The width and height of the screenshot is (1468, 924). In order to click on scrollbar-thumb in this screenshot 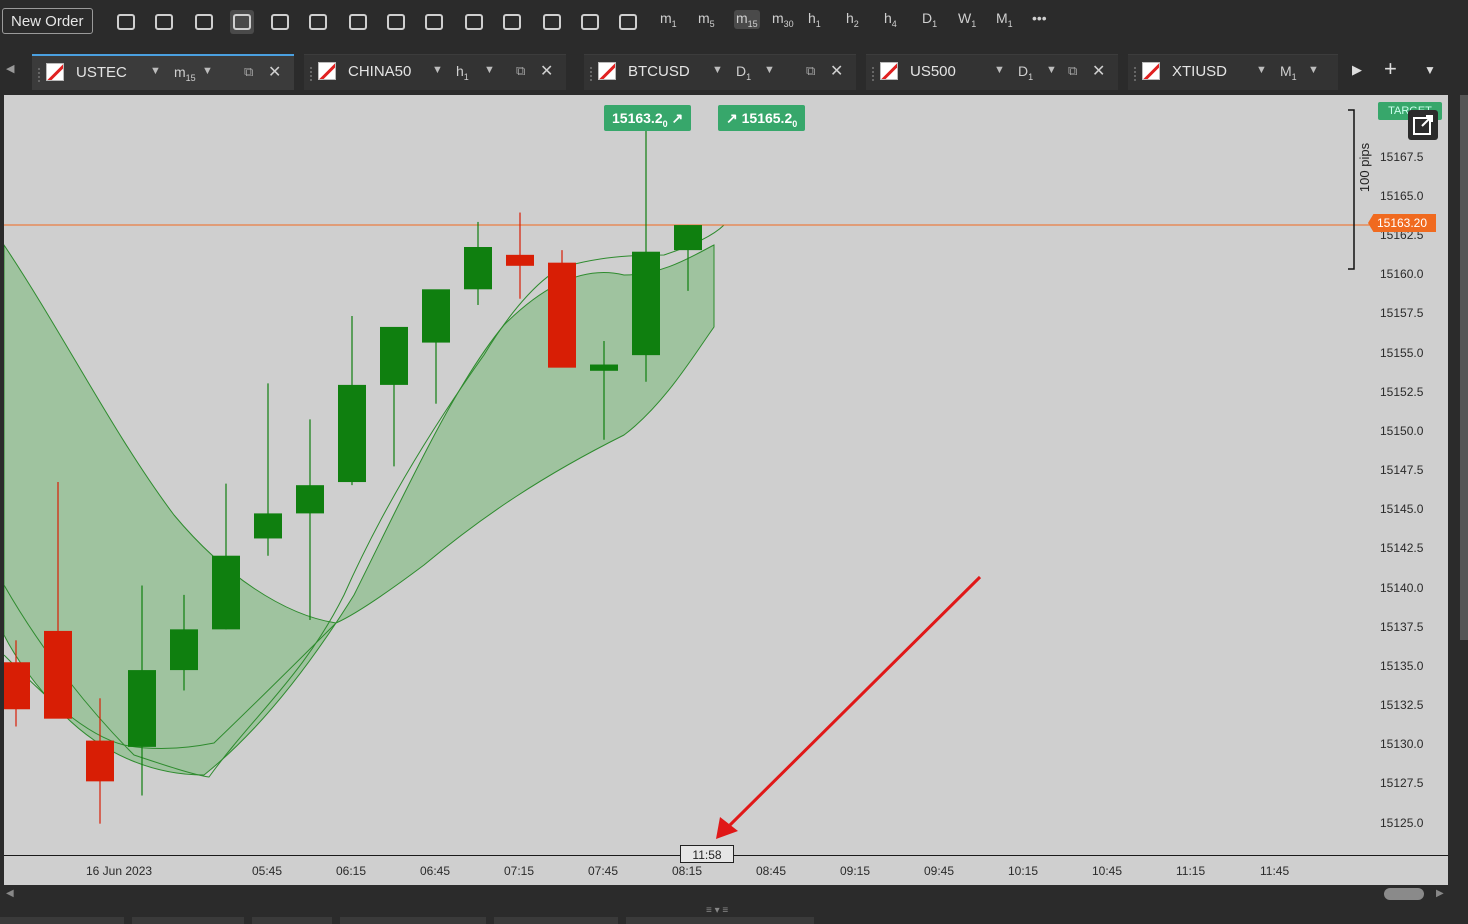, I will do `click(1404, 894)`.